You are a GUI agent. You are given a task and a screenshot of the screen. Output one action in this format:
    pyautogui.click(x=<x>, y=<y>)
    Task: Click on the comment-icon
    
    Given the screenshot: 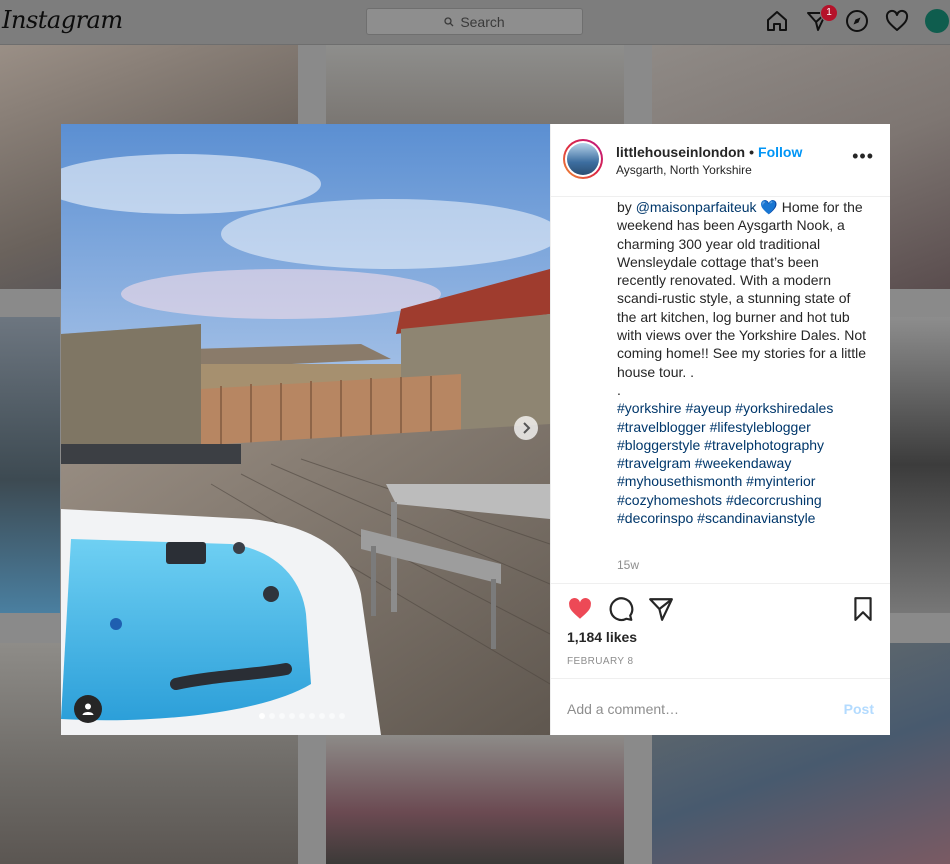 What is the action you would take?
    pyautogui.click(x=621, y=609)
    